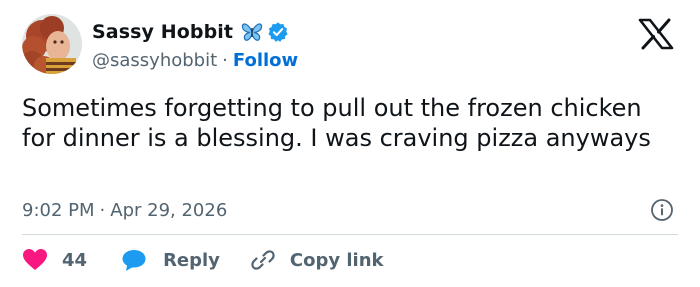 Image resolution: width=700 pixels, height=287 pixels. I want to click on avatar, so click(52, 44).